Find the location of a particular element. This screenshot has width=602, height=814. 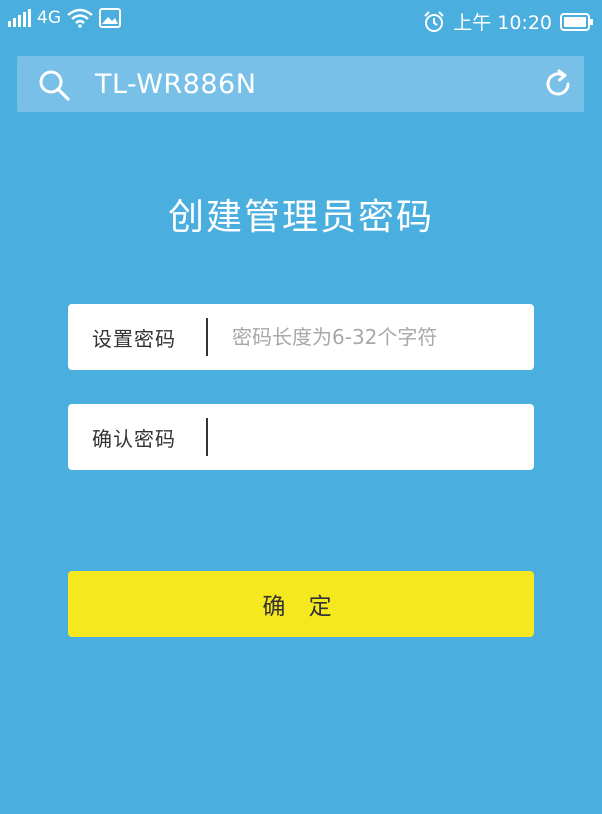

signal-icon is located at coordinates (19, 18).